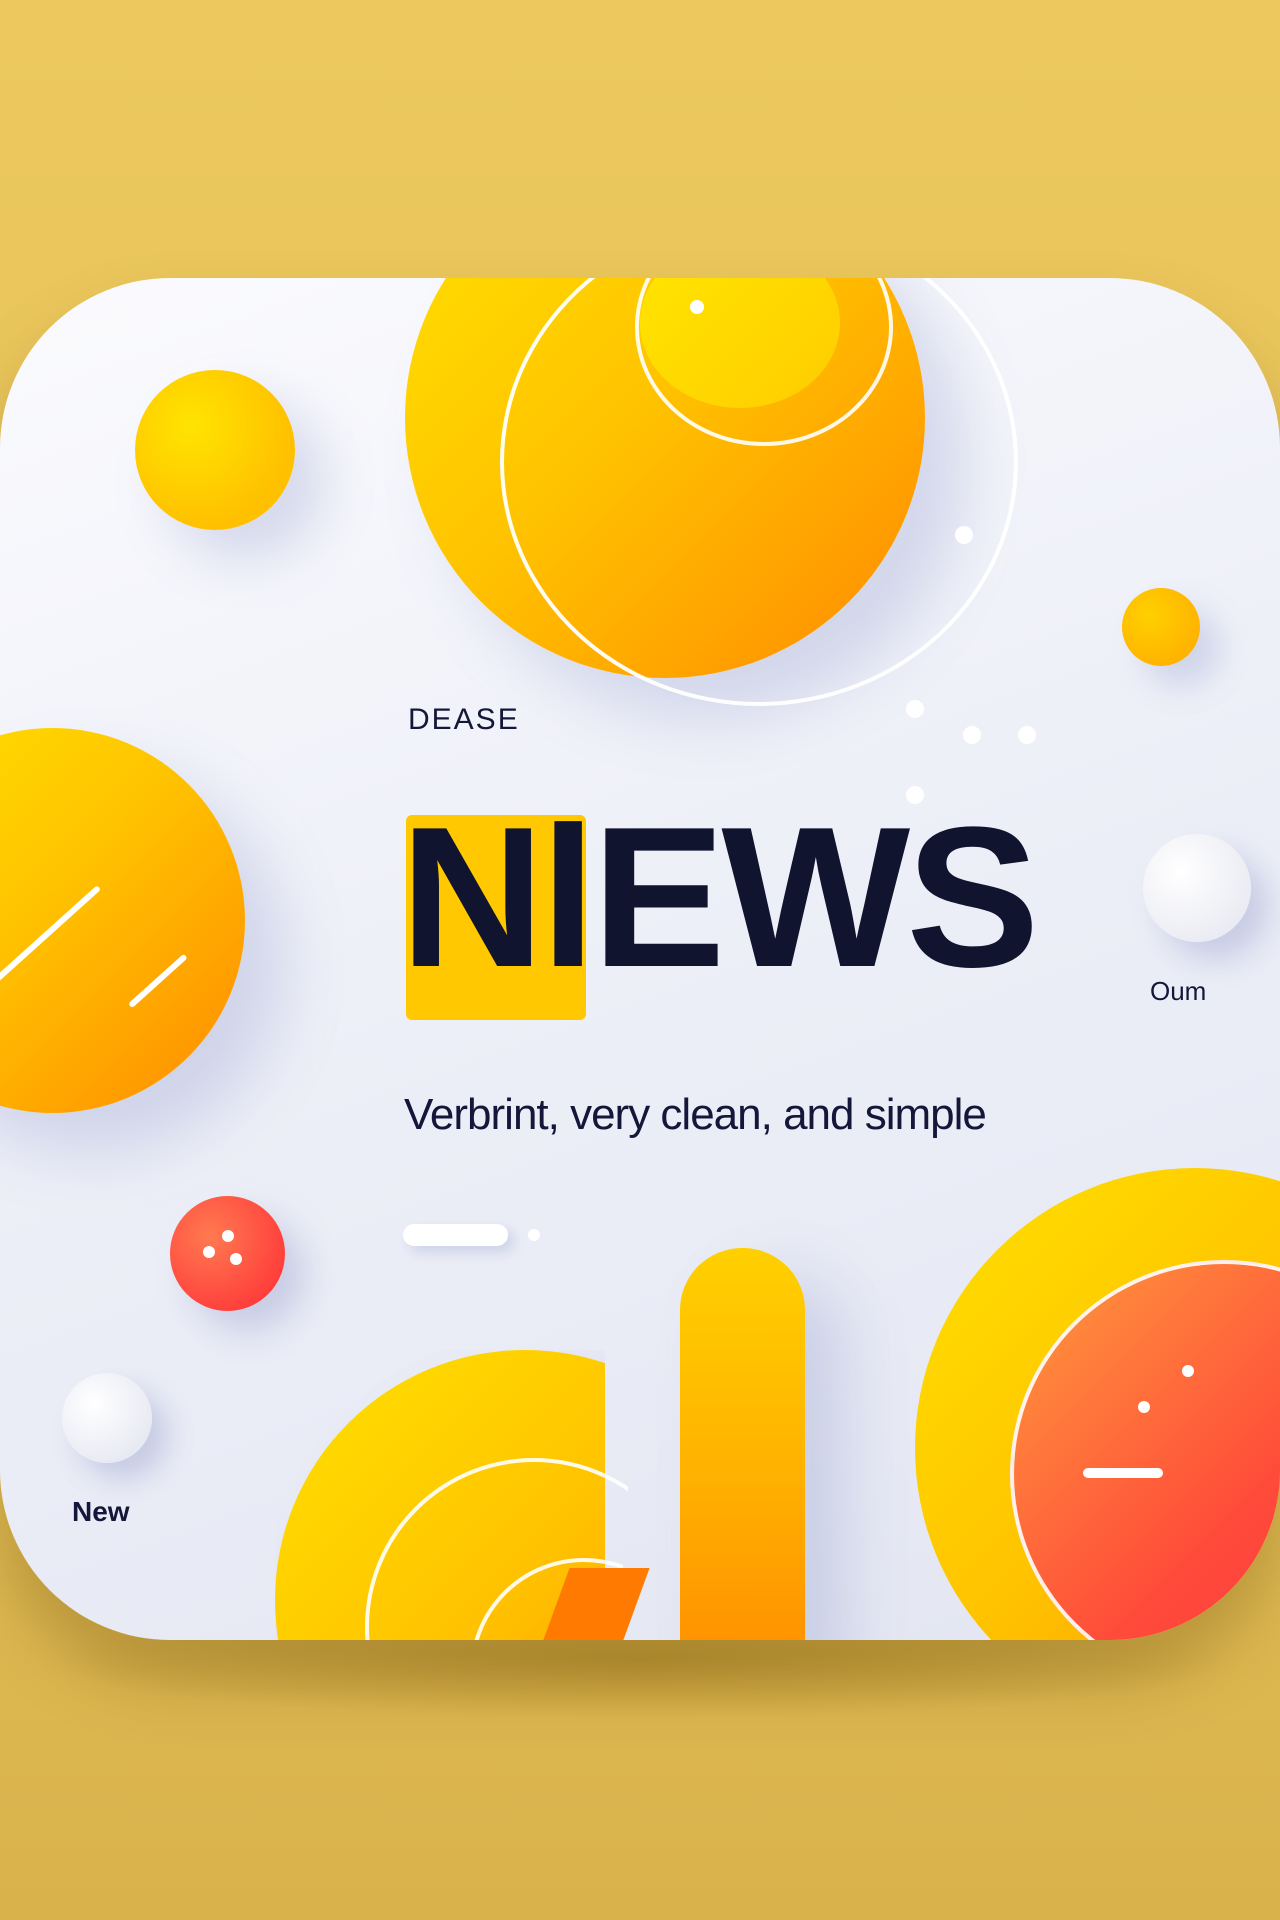 Image resolution: width=1280 pixels, height=1920 pixels. I want to click on side-label: Oum, so click(1178, 991).